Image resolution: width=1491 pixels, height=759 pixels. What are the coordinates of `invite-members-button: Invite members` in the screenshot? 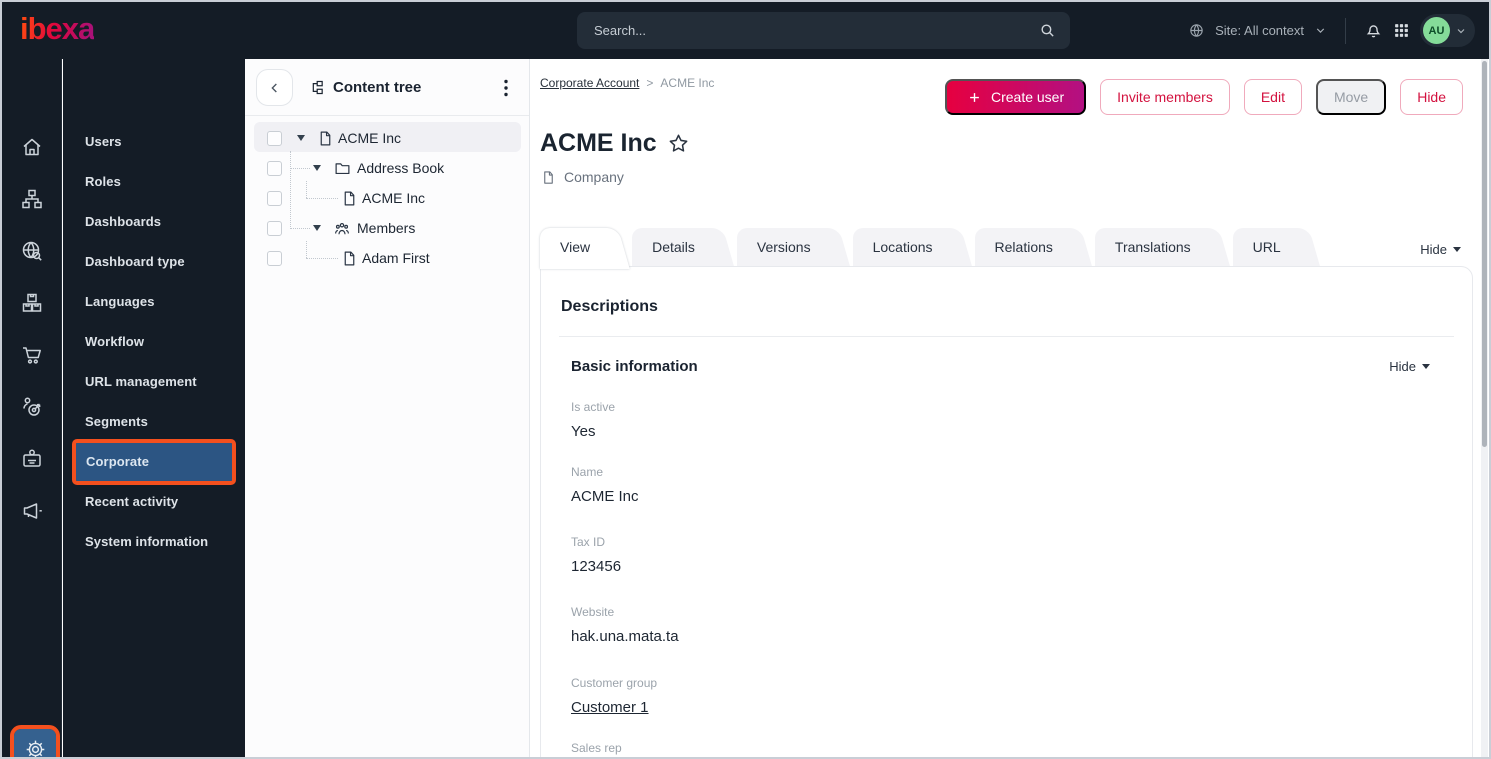 It's located at (1165, 97).